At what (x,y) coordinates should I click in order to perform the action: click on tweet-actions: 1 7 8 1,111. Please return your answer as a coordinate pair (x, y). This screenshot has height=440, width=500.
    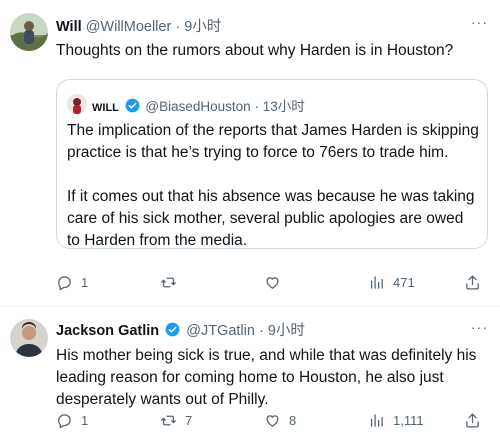
    Looking at the image, I should click on (271, 420).